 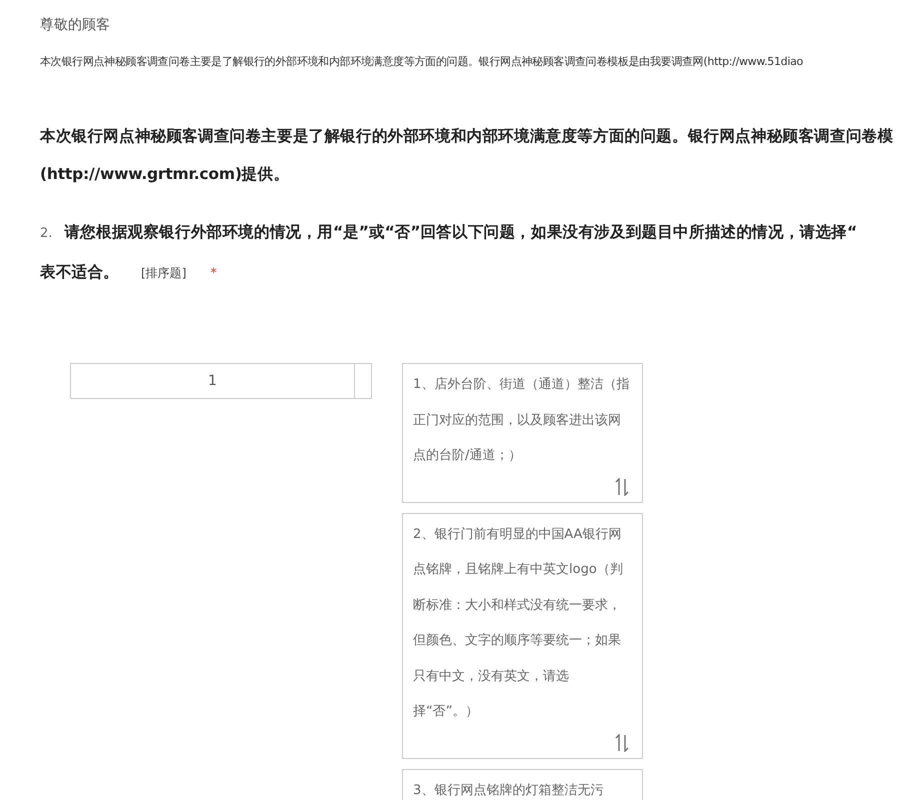 What do you see at coordinates (165, 174) in the screenshot?
I see `intro-bold-text: (http://www.grtmr.com)提供。` at bounding box center [165, 174].